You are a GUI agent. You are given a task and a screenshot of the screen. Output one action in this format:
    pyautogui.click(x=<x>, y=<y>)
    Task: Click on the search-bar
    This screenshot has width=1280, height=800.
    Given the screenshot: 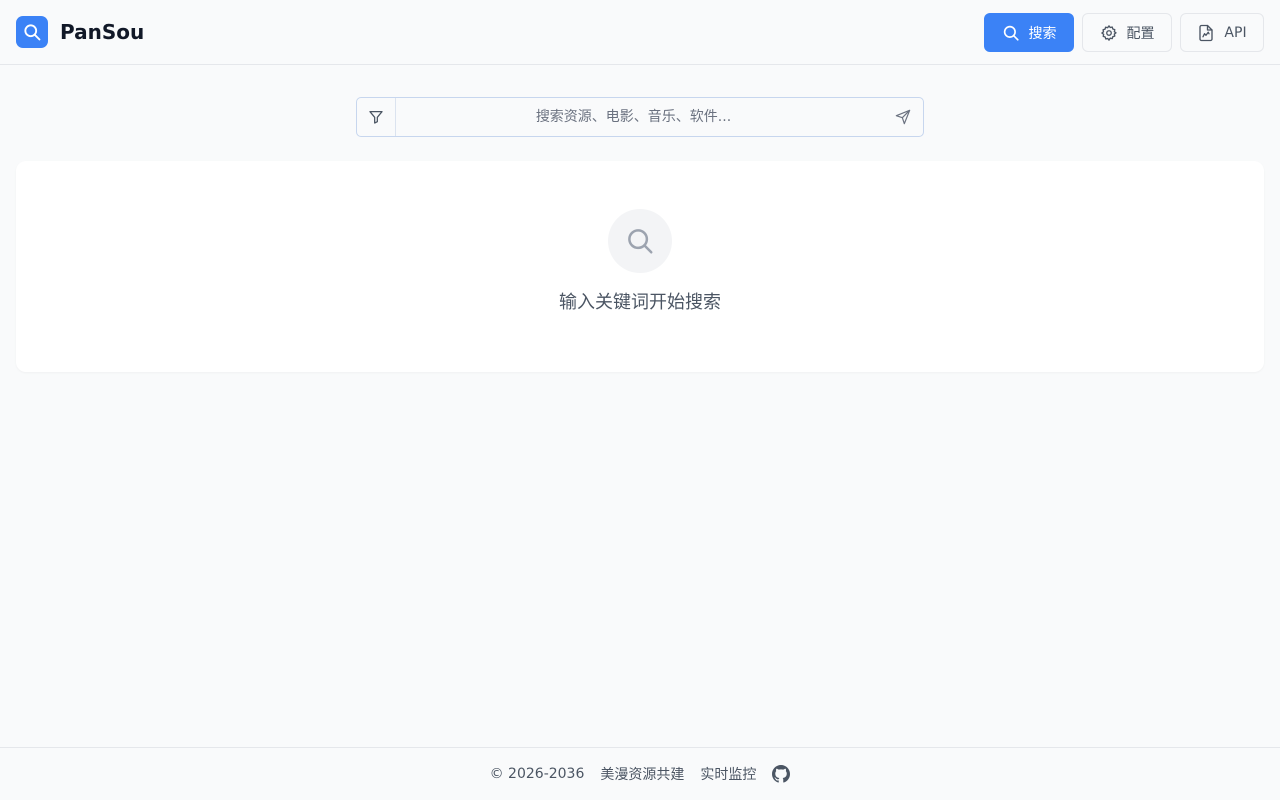 What is the action you would take?
    pyautogui.click(x=640, y=117)
    